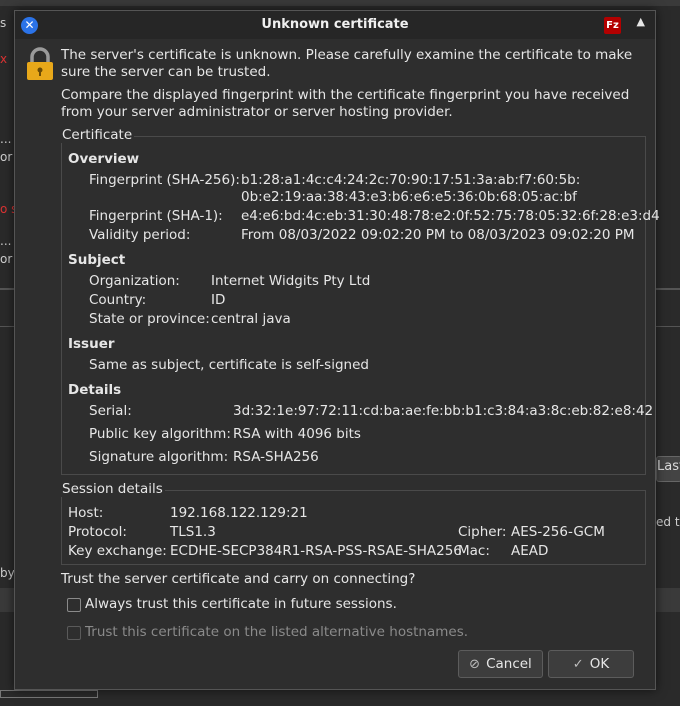  I want to click on overview-heading: Overview, so click(104, 159).